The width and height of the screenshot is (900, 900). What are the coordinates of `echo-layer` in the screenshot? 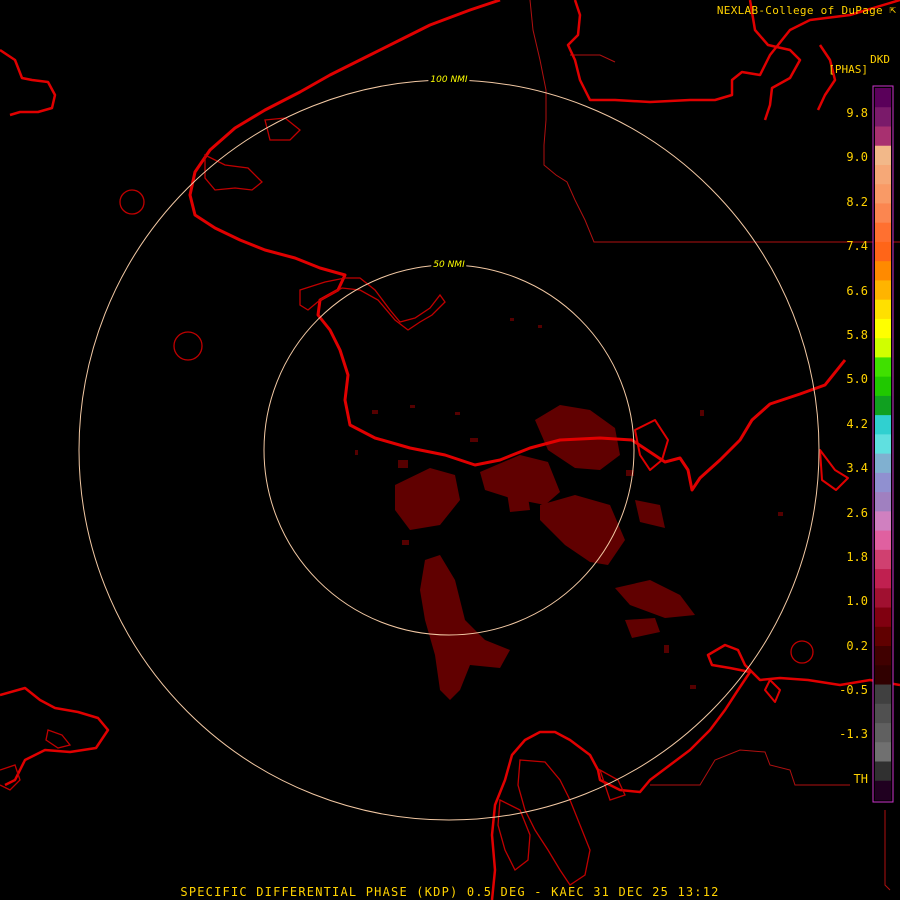 It's located at (545, 552).